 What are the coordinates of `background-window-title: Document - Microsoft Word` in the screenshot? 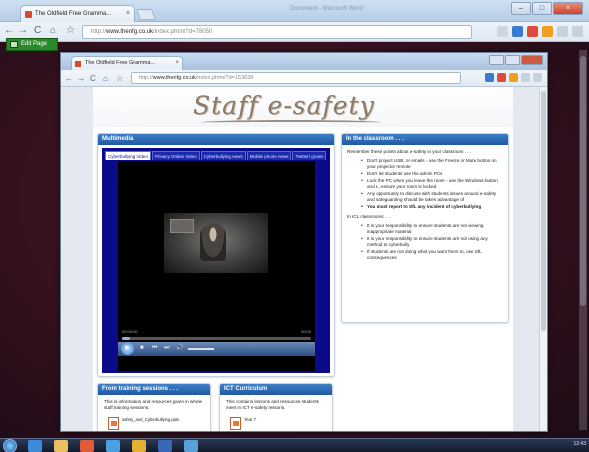 It's located at (326, 9).